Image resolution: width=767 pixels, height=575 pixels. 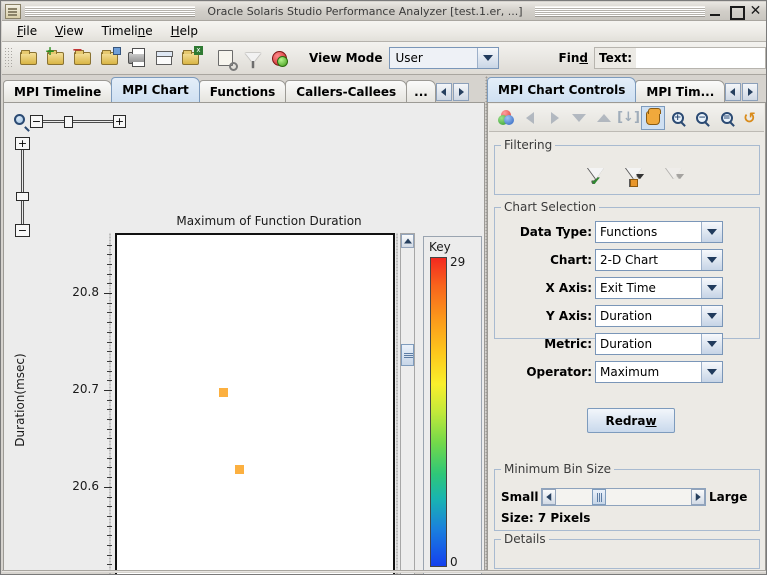 I want to click on data-type-select: Functions, so click(x=659, y=232).